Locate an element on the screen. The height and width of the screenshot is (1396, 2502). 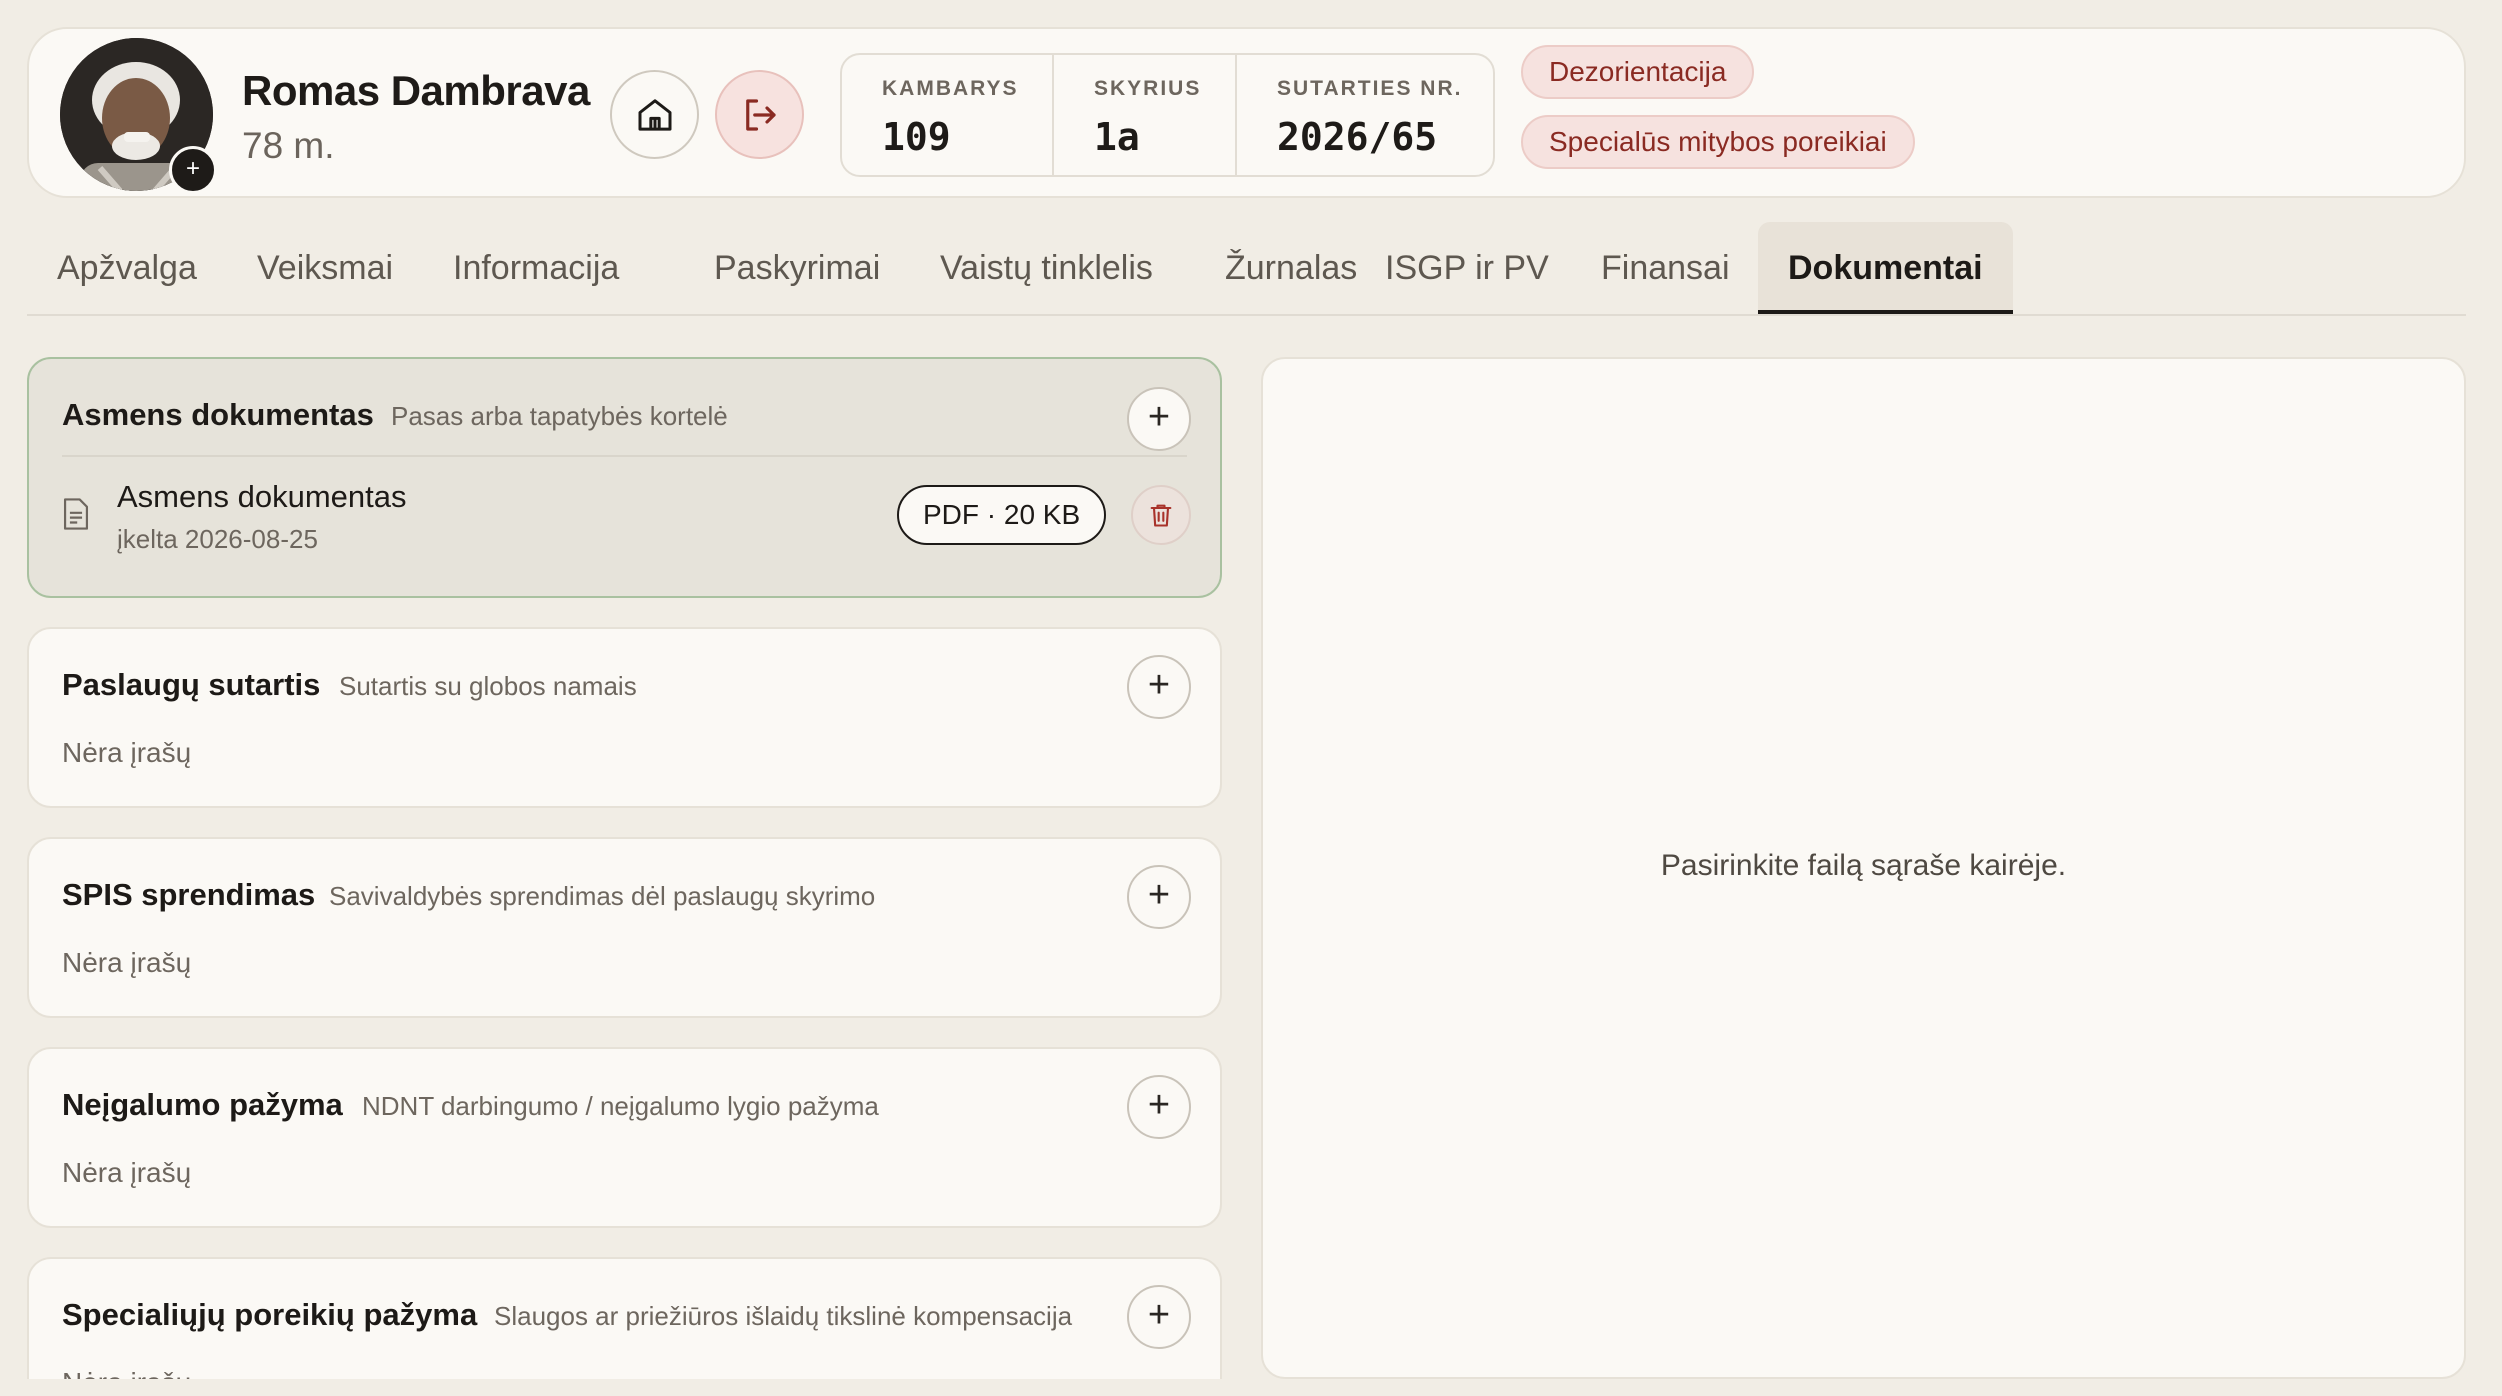
meta-value: 1a is located at coordinates (1117, 137).